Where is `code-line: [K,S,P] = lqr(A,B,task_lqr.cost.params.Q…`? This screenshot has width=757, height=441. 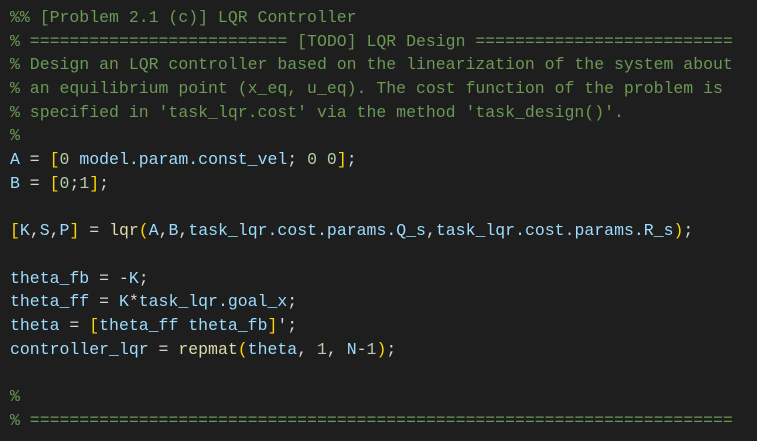 code-line: [K,S,P] = lqr(A,B,task_lqr.cost.params.Q… is located at coordinates (371, 231).